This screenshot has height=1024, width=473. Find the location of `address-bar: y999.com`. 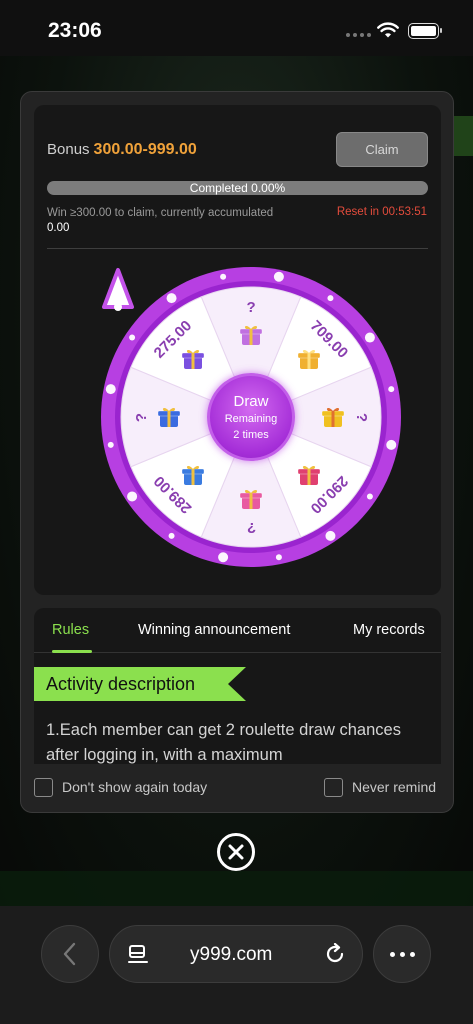

address-bar: y999.com is located at coordinates (236, 954).